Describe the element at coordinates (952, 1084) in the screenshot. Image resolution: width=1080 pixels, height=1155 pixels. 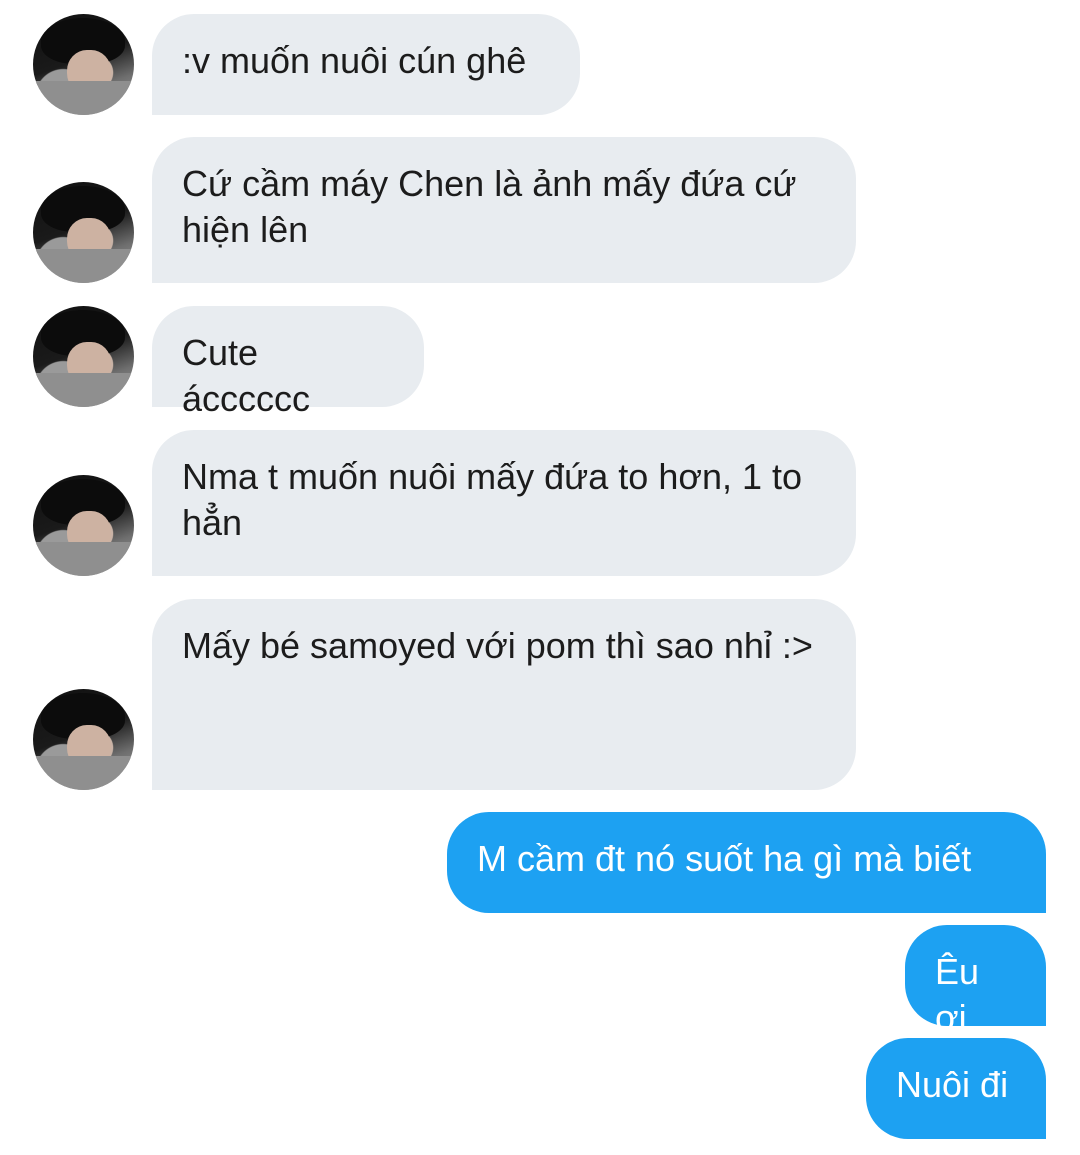
I see `message-text: Nuôi đi` at that location.